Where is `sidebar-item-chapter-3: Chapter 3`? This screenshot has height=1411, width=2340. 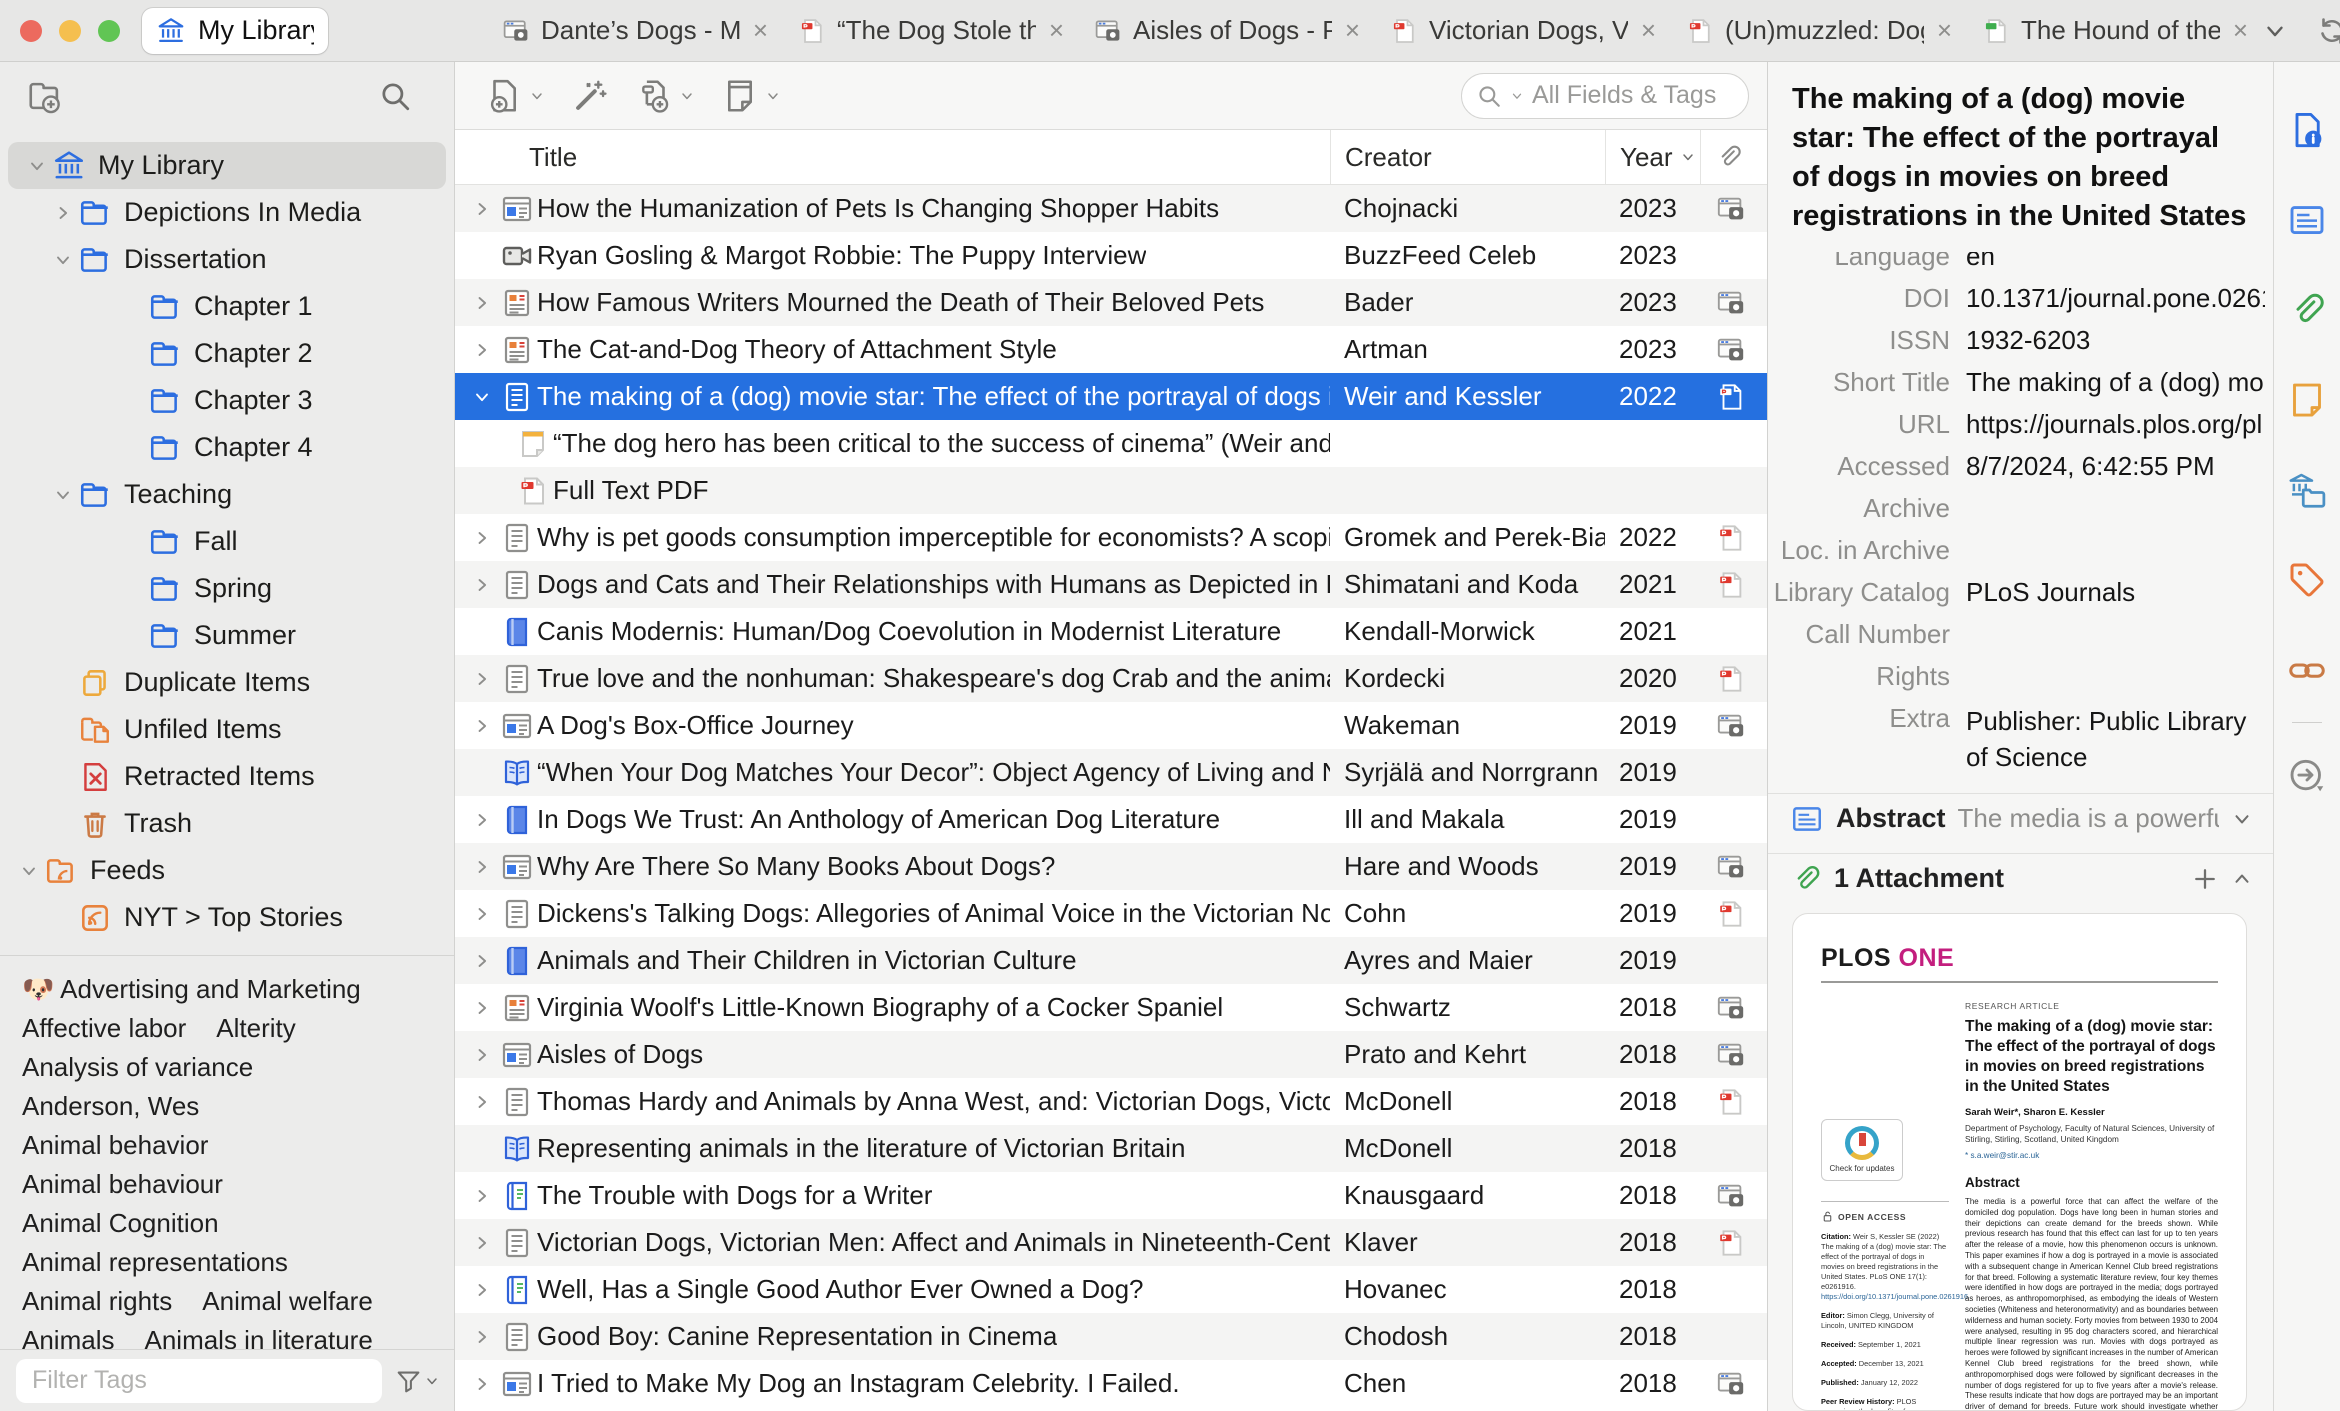 sidebar-item-chapter-3: Chapter 3 is located at coordinates (227, 400).